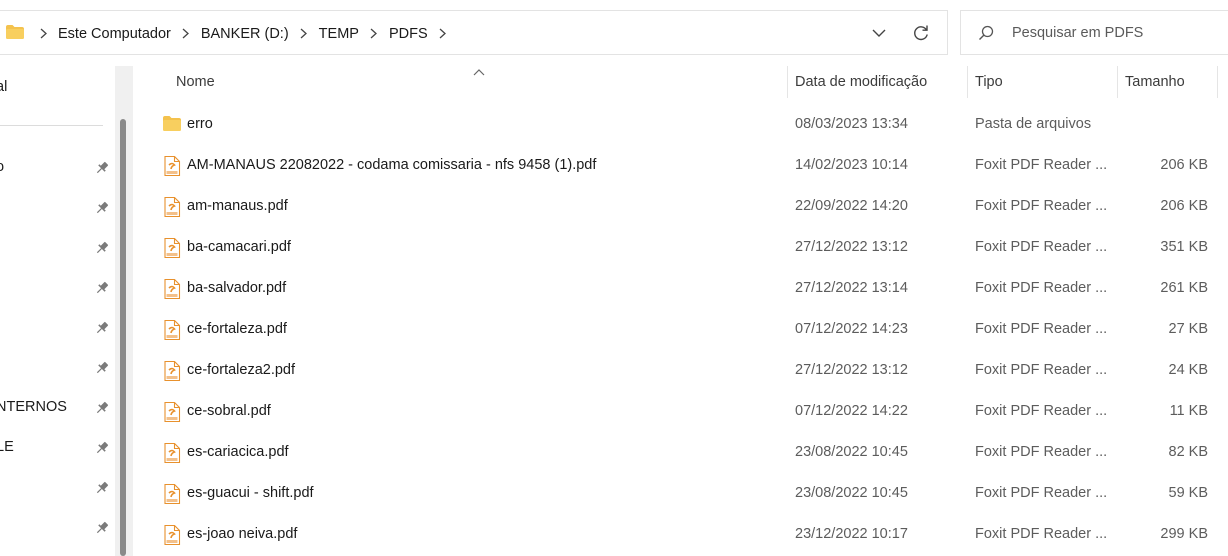 This screenshot has width=1228, height=556. What do you see at coordinates (851, 329) in the screenshot?
I see `file-date-modified: 07/12/2022 14:23` at bounding box center [851, 329].